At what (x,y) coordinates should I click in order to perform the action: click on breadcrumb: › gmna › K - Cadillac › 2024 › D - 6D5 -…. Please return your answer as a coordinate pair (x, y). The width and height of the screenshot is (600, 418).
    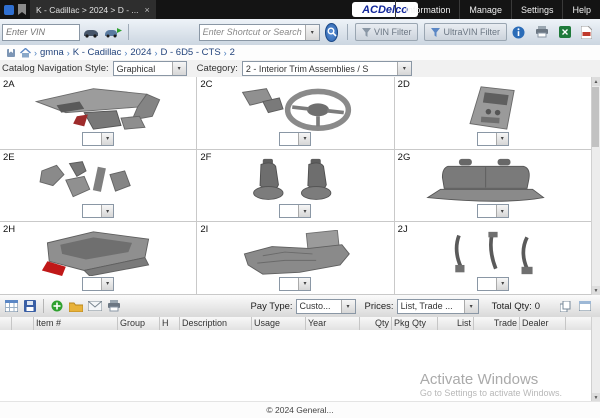
    Looking at the image, I should click on (300, 53).